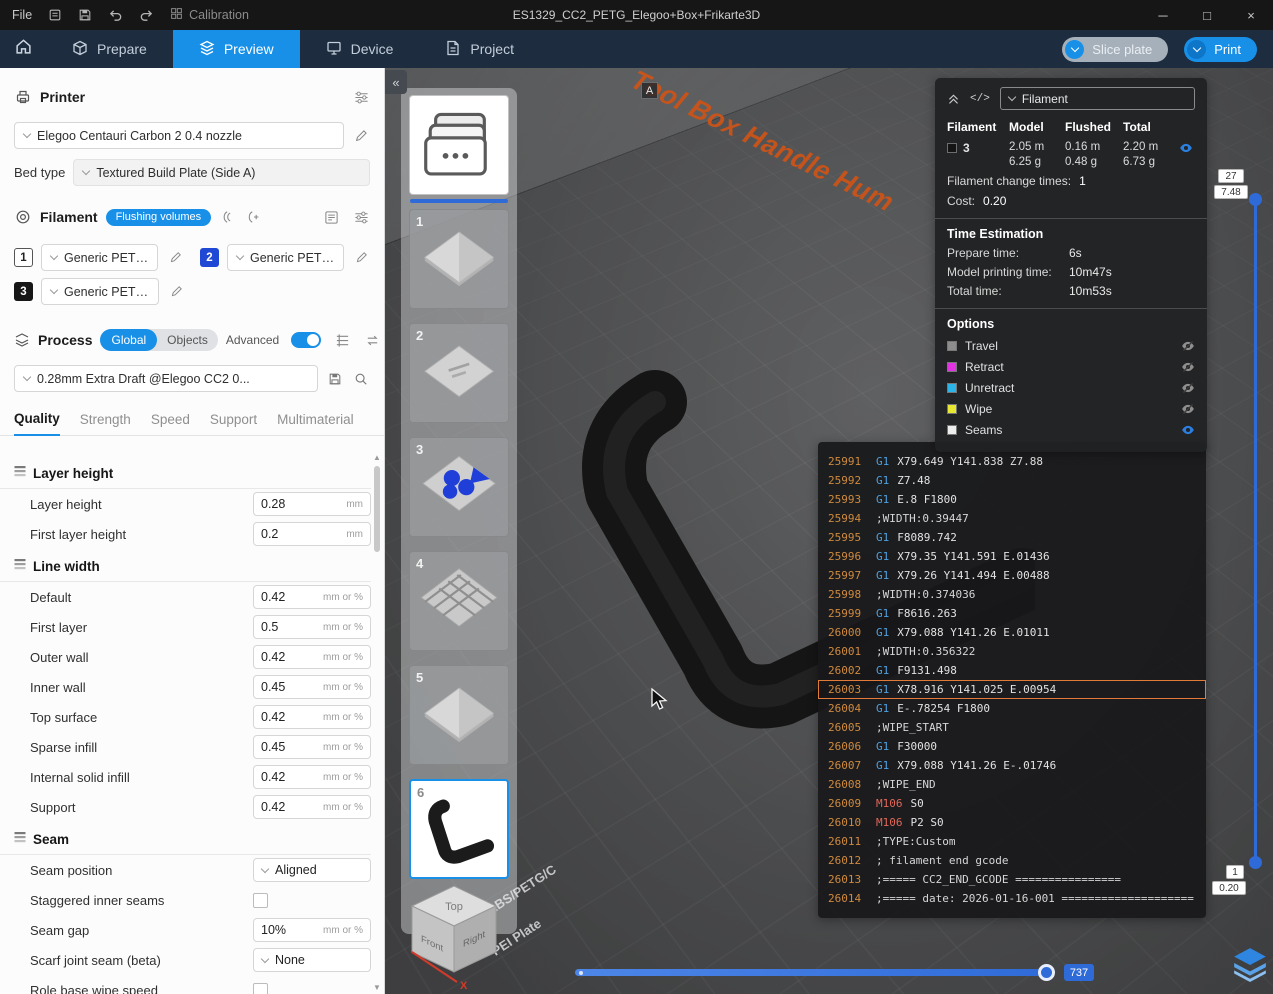  I want to click on gcode-line: 26004 G1 E-.78254 F1800, so click(1012, 708).